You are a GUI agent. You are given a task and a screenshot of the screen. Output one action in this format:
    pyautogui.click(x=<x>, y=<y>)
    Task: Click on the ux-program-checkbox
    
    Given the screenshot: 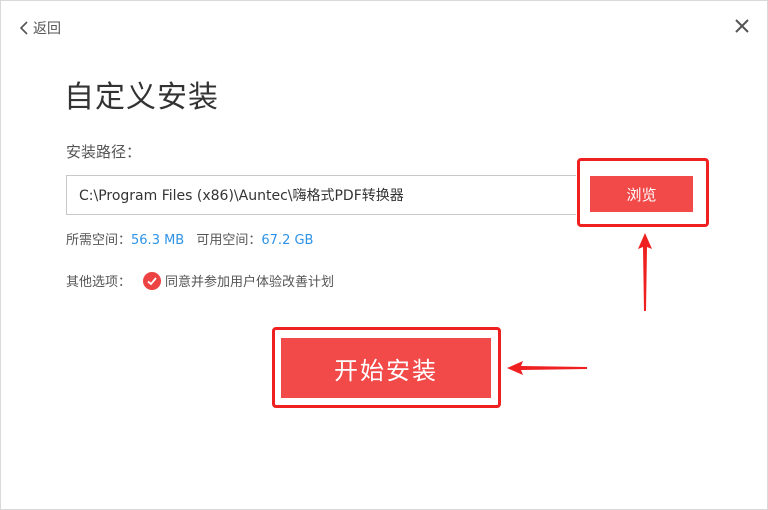 What is the action you would take?
    pyautogui.click(x=152, y=280)
    